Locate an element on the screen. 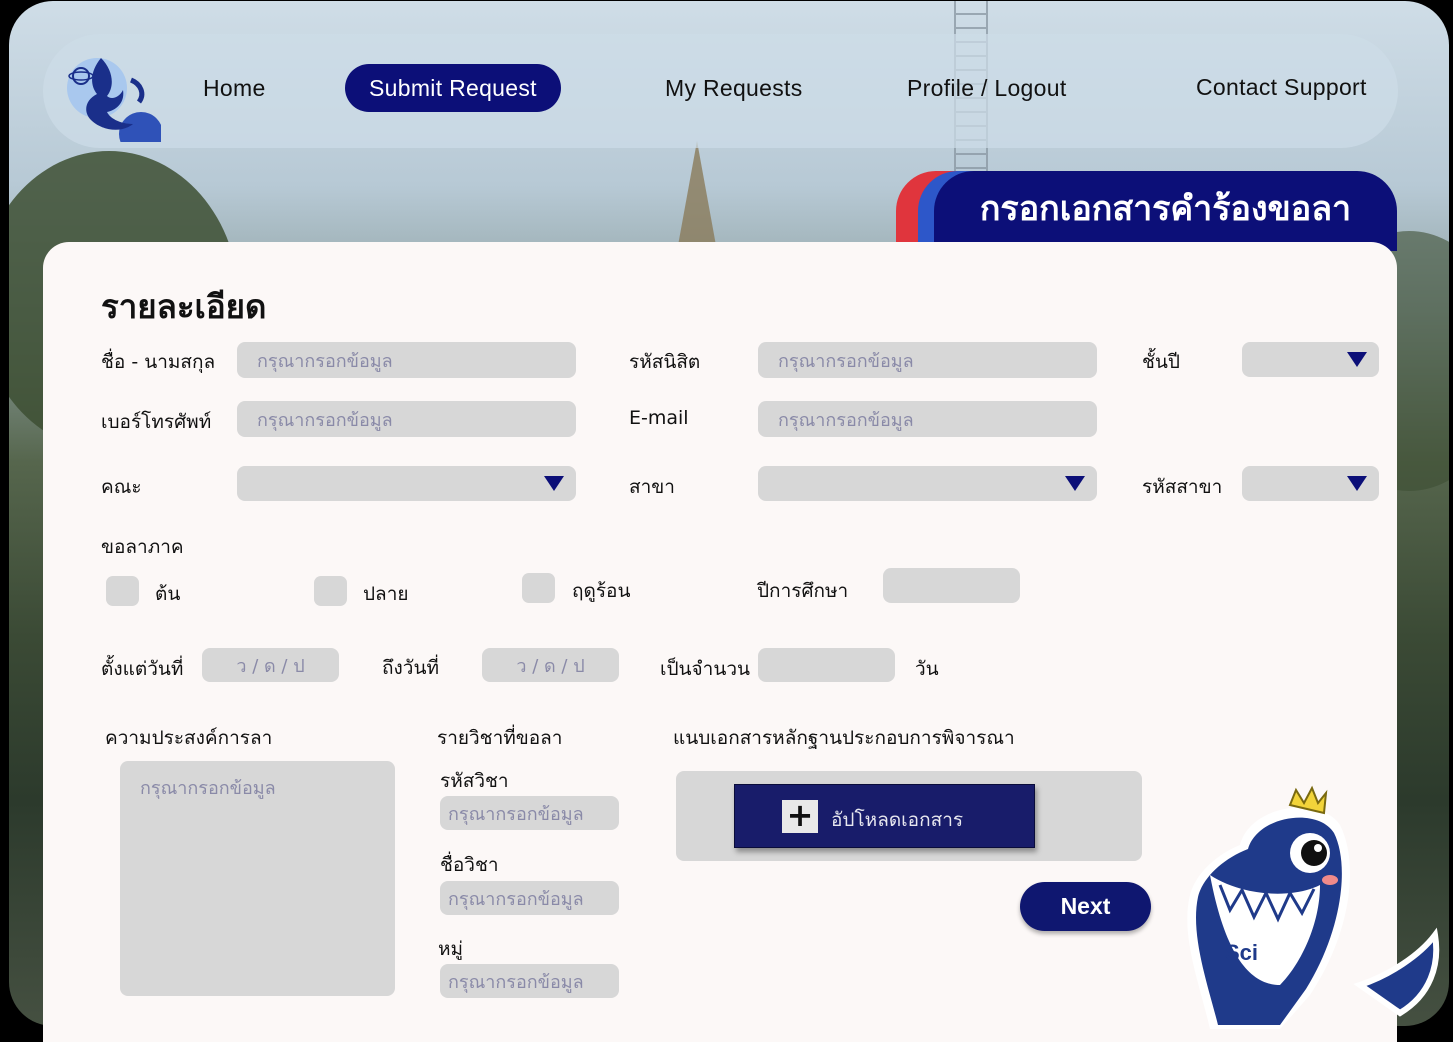 Image resolution: width=1453 pixels, height=1042 pixels. section-input: กรุณากรอกข้อมูล is located at coordinates (529, 981).